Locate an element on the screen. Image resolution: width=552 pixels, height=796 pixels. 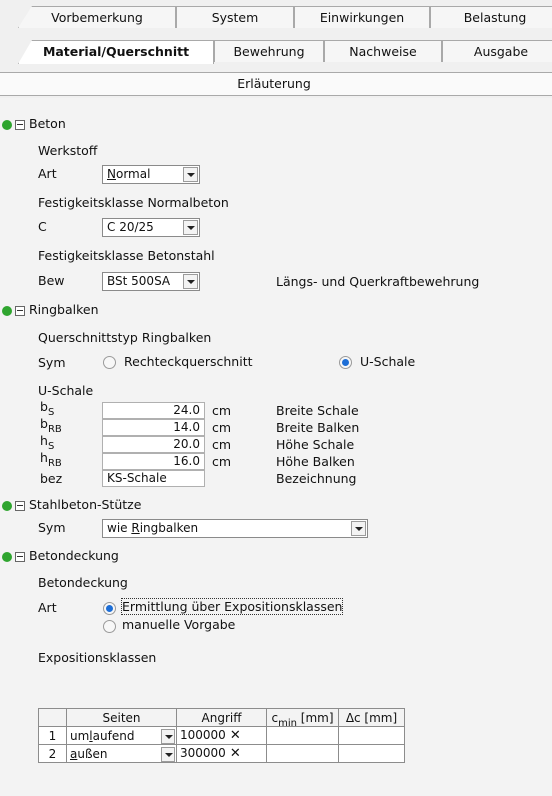
bez-description: Bezeichnung is located at coordinates (316, 478).